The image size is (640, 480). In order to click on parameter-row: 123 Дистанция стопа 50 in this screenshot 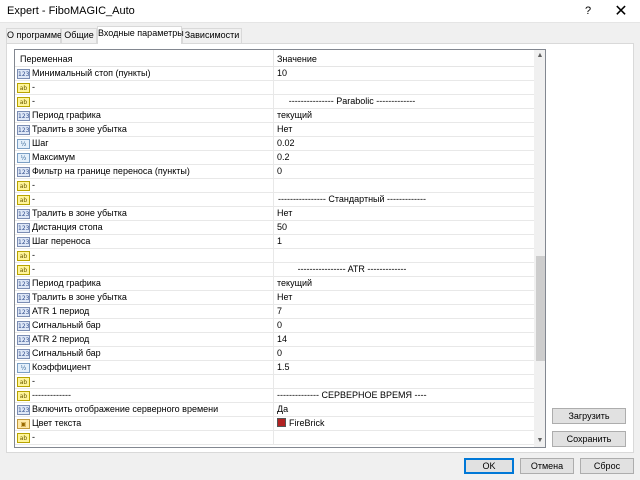, I will do `click(274, 228)`.